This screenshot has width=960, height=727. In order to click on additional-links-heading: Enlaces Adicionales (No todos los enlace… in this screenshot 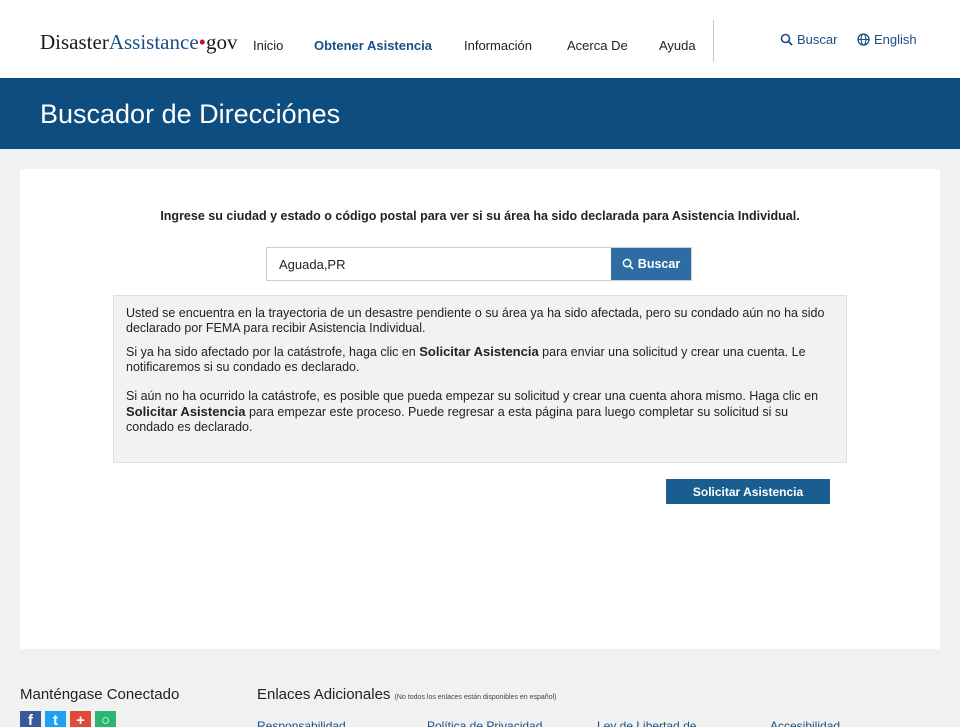, I will do `click(406, 694)`.